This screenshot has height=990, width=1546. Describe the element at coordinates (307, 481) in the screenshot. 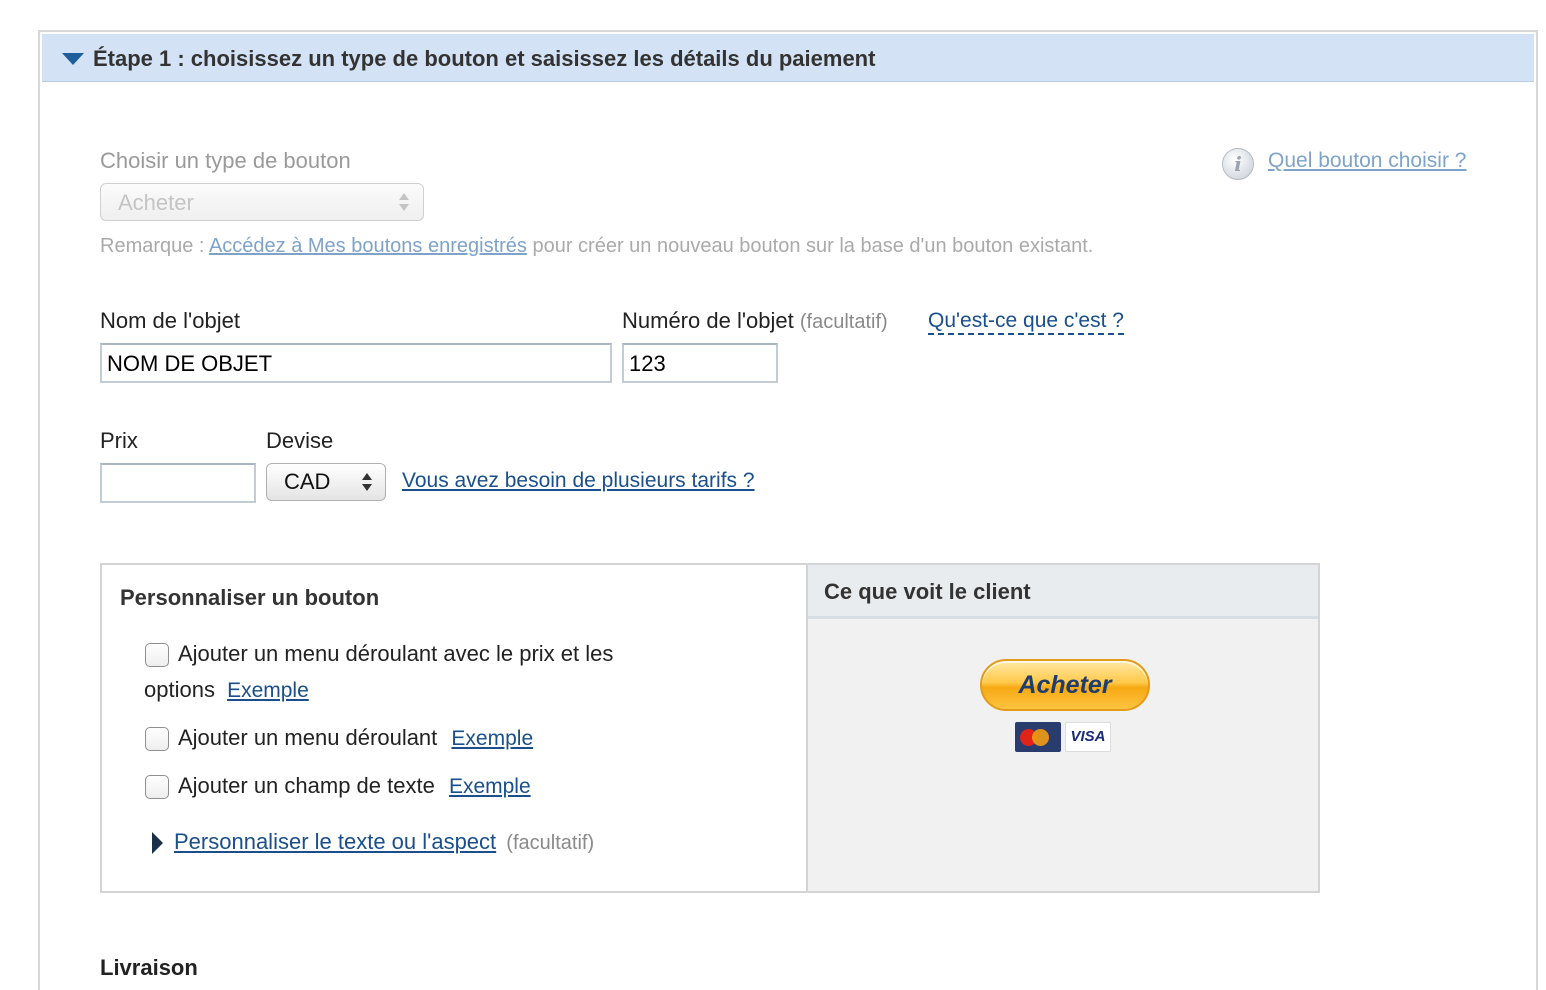

I see `currency-value: CAD` at that location.